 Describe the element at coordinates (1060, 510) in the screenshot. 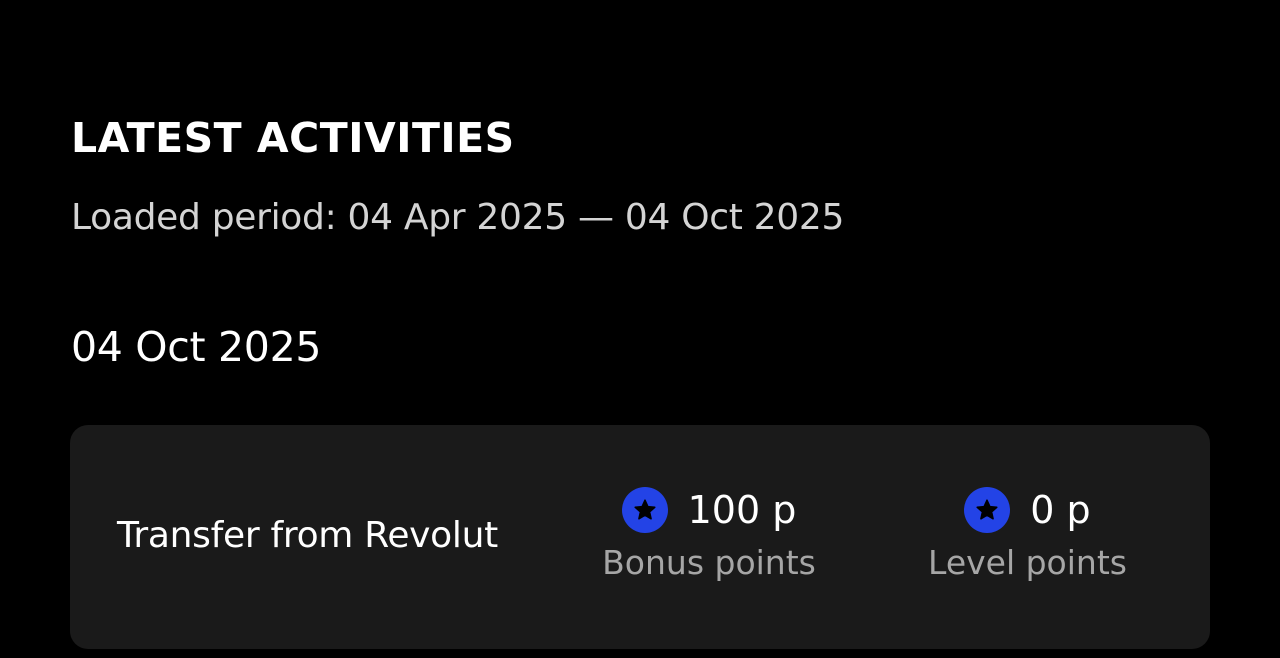

I see `level-points-value: 0 p` at that location.